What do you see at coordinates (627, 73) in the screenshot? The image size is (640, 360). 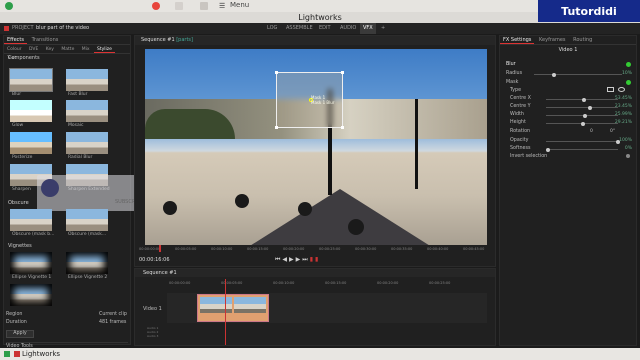 I see `radius-value: 10%` at bounding box center [627, 73].